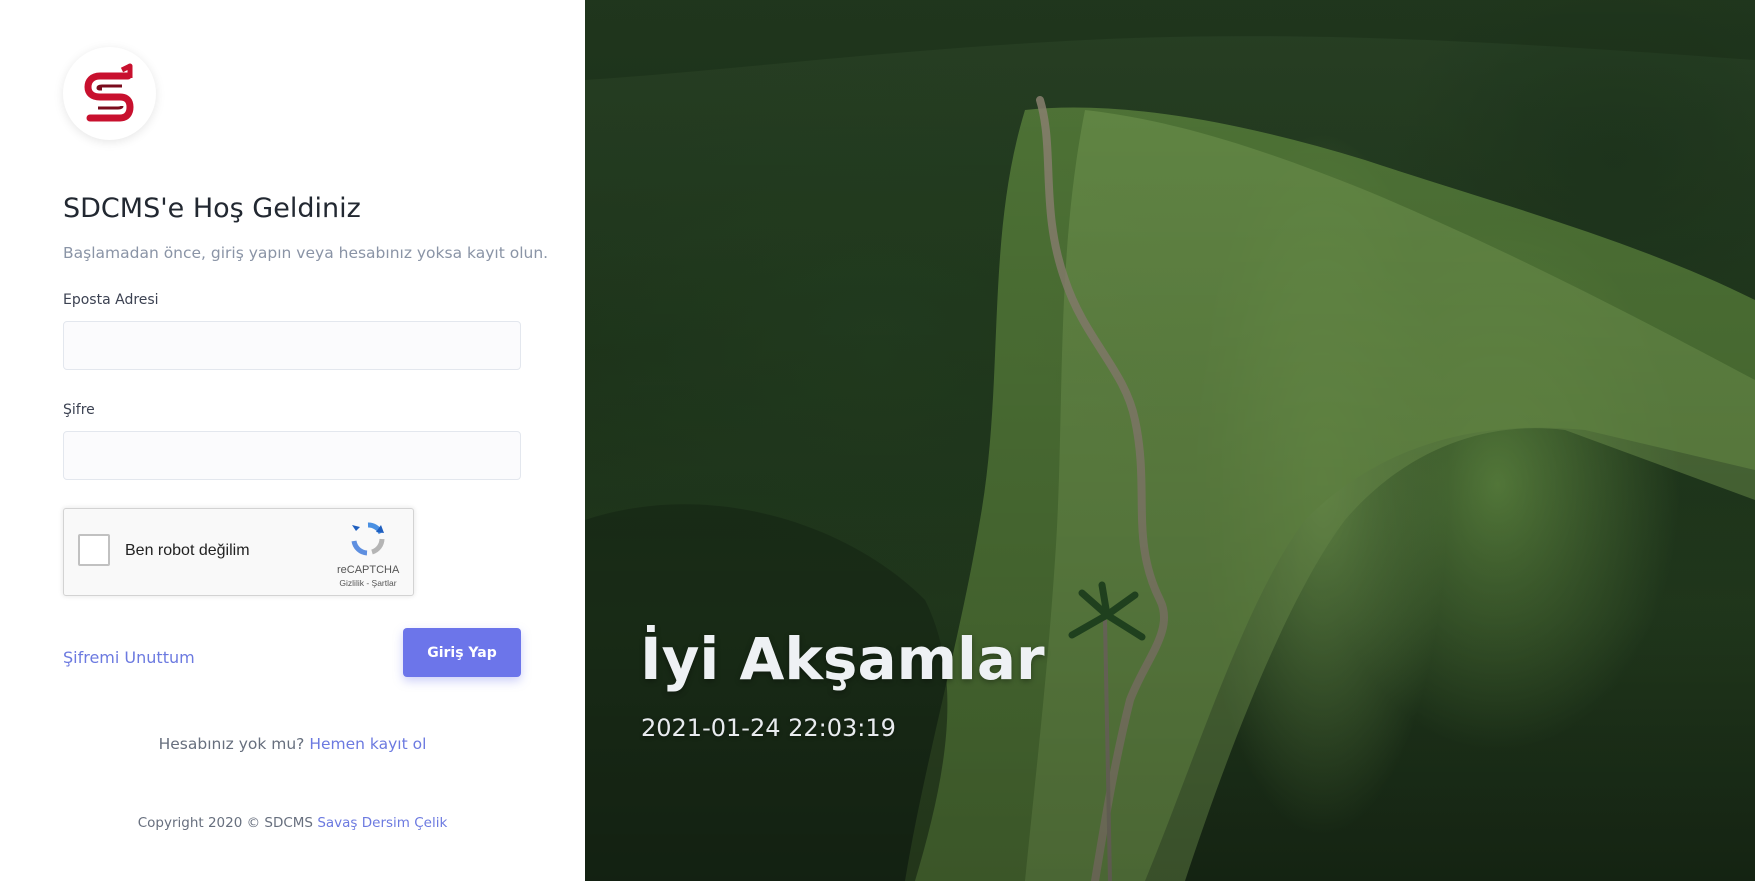 The image size is (1755, 881). I want to click on login-button: Giriş Yap, so click(462, 652).